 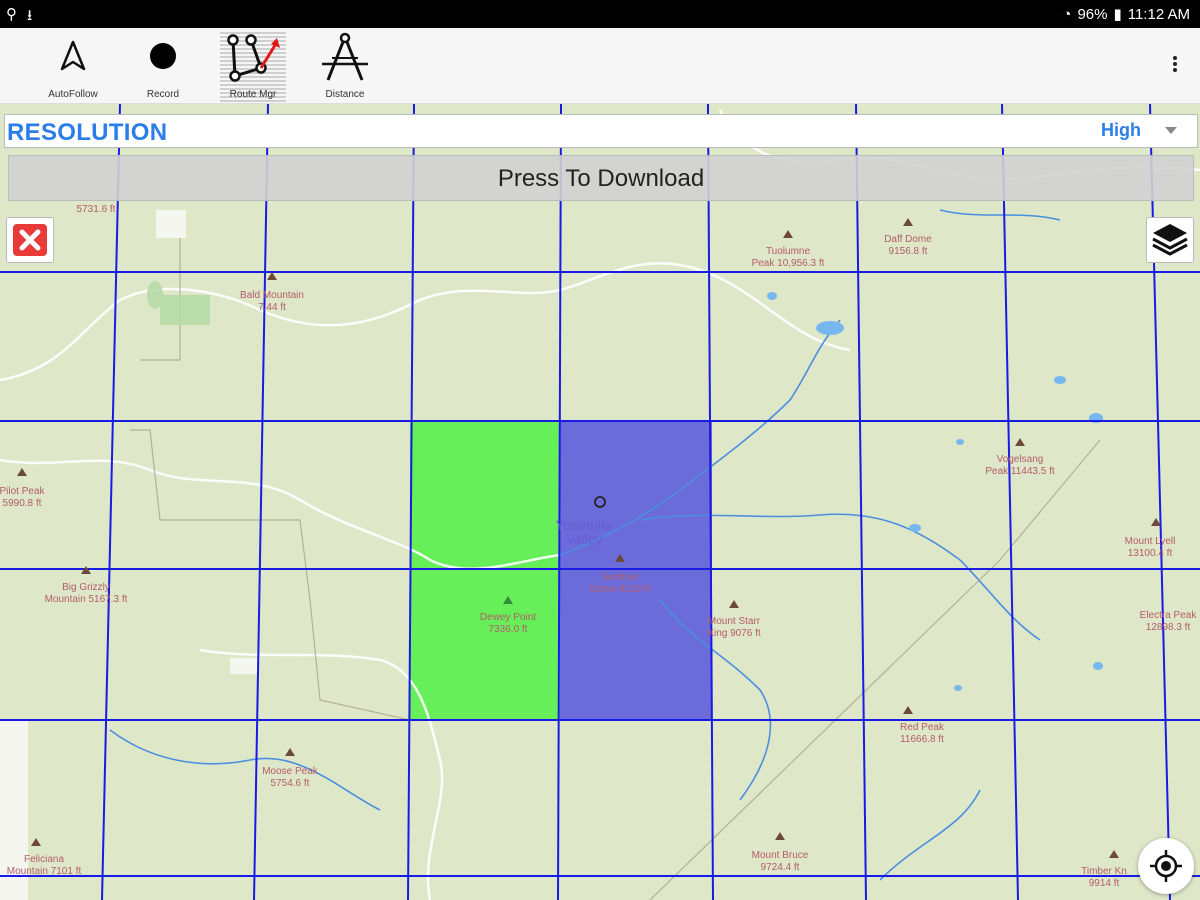 What do you see at coordinates (96, 209) in the screenshot?
I see `peak-label-elevation: 5731.6 ft` at bounding box center [96, 209].